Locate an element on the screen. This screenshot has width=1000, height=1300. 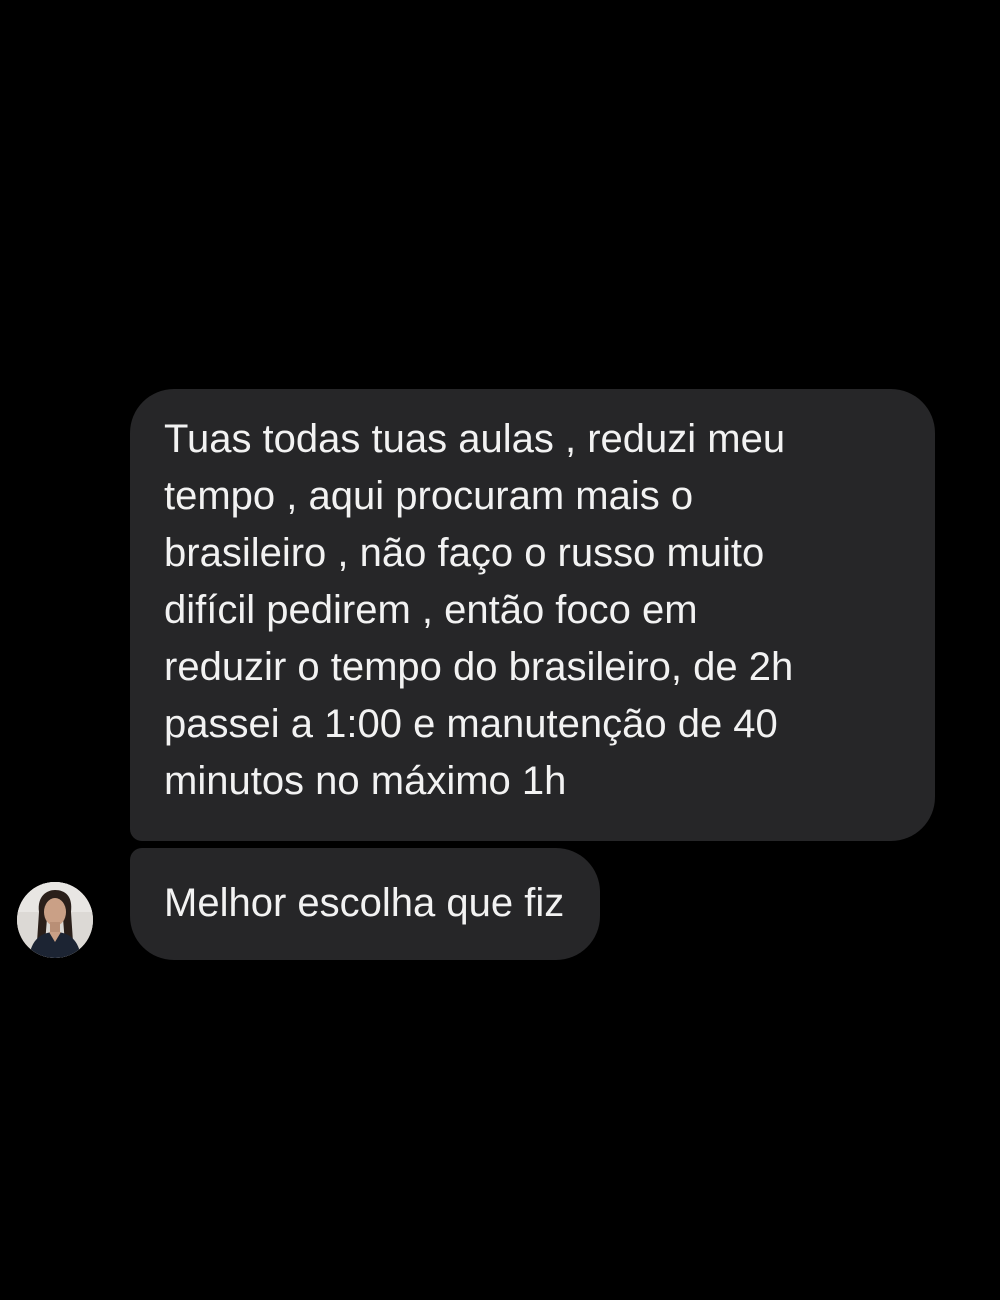
message-bubble: Melhor escolha que fiz is located at coordinates (365, 904).